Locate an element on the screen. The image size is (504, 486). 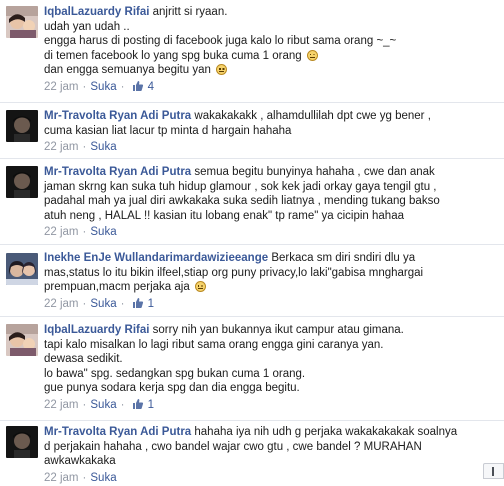
comment-text: prempuan,macm perjaka aja is located at coordinates (117, 287).